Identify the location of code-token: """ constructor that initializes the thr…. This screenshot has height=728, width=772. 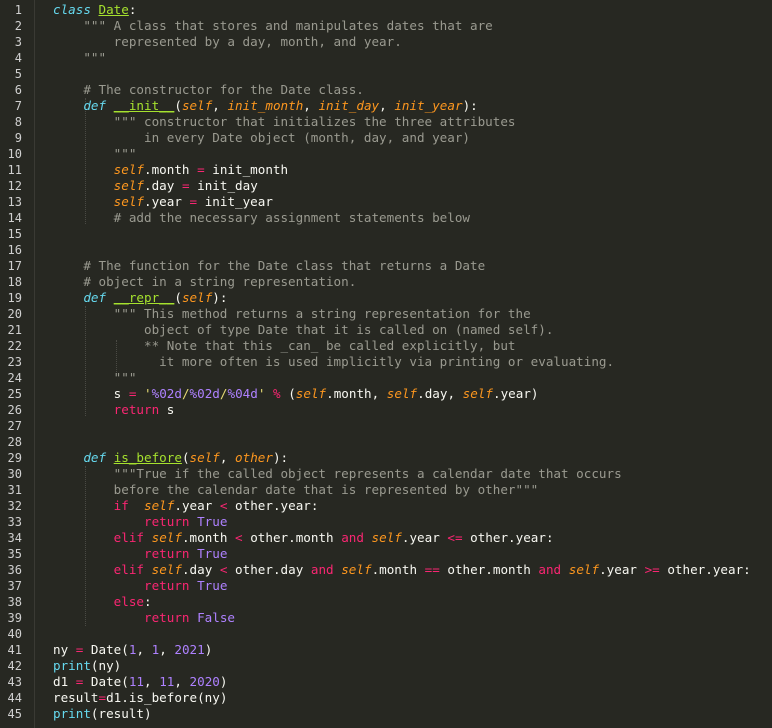
(284, 121).